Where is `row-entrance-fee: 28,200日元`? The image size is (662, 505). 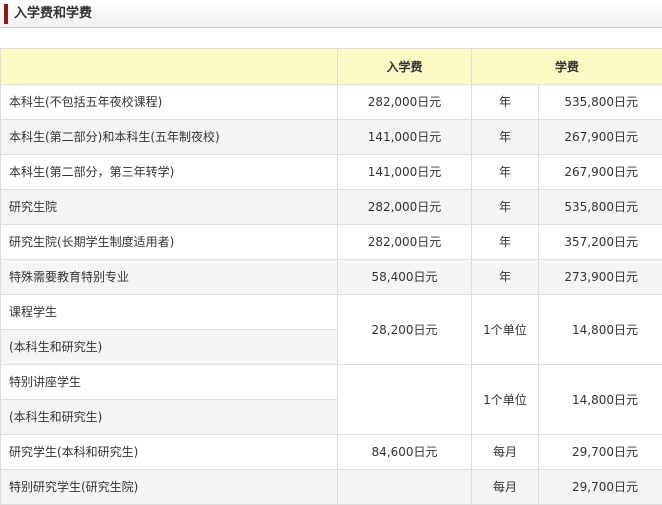 row-entrance-fee: 28,200日元 is located at coordinates (405, 330).